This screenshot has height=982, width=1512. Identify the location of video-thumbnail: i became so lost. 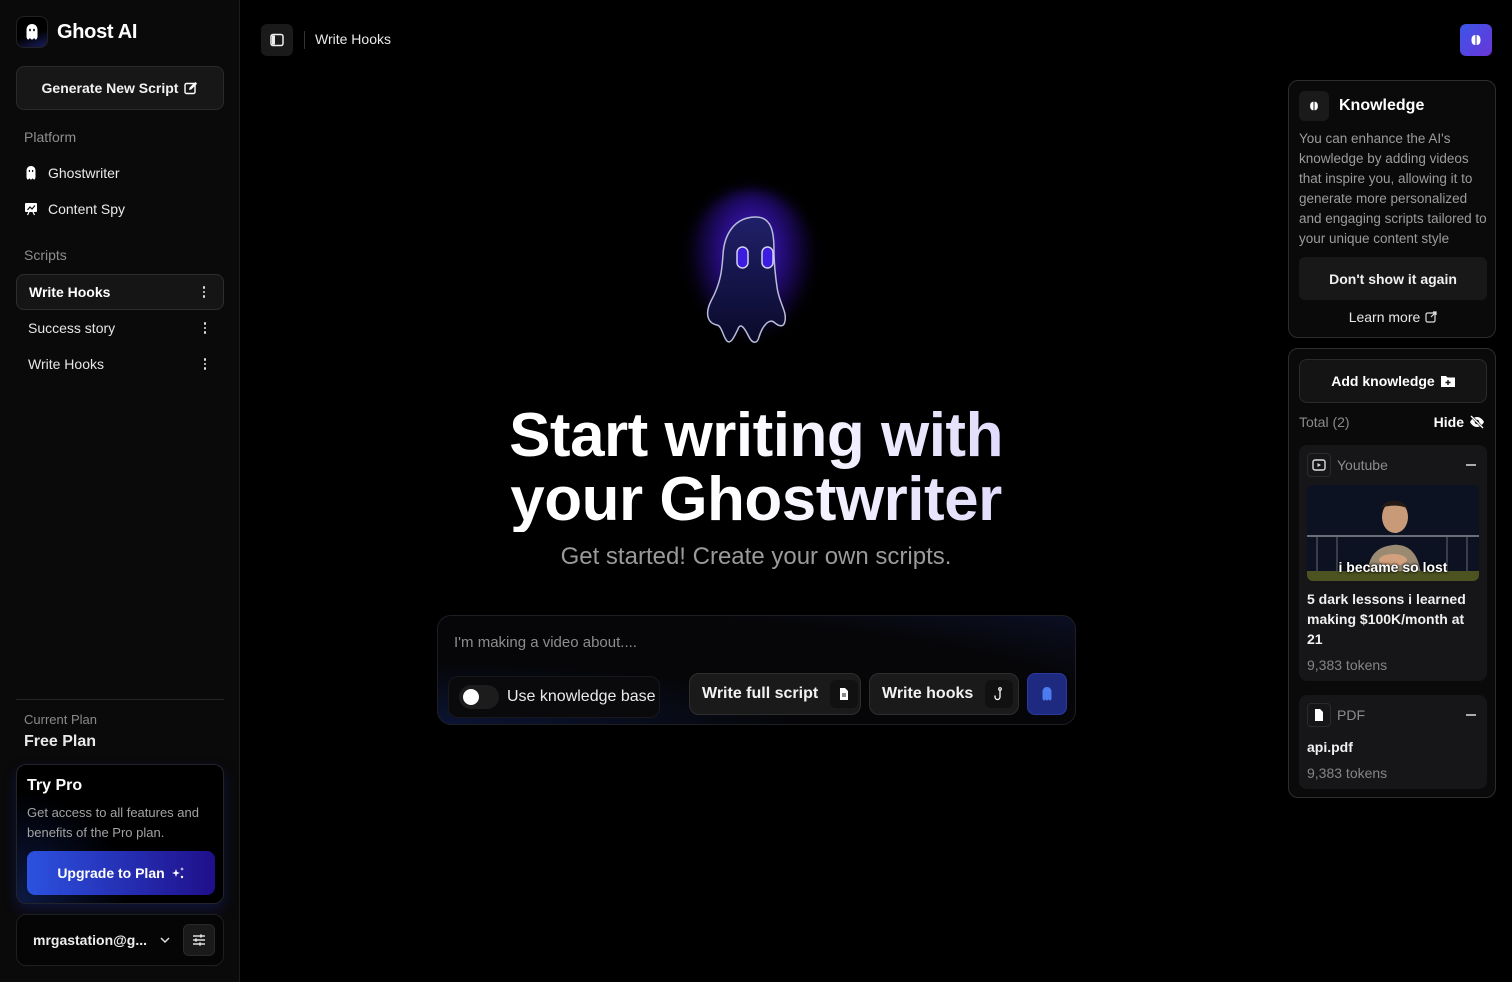
(1393, 533).